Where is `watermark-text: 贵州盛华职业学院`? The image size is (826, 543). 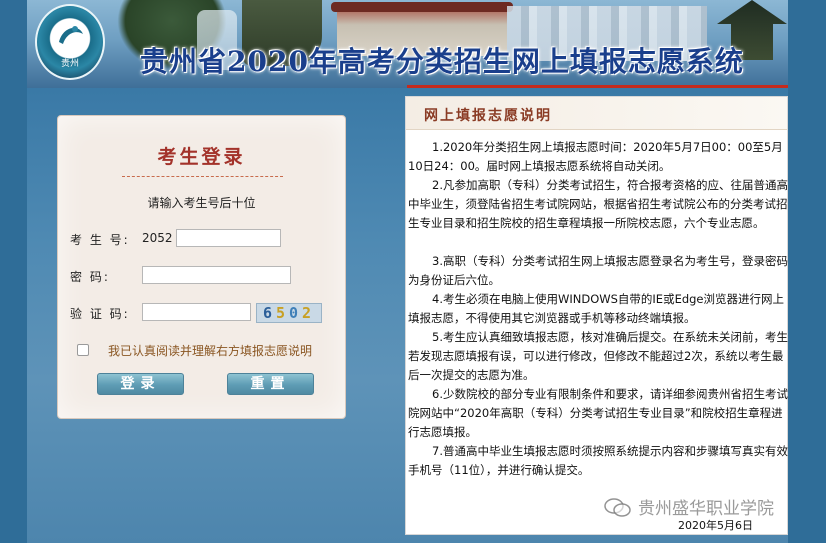 watermark-text: 贵州盛华职业学院 is located at coordinates (706, 509).